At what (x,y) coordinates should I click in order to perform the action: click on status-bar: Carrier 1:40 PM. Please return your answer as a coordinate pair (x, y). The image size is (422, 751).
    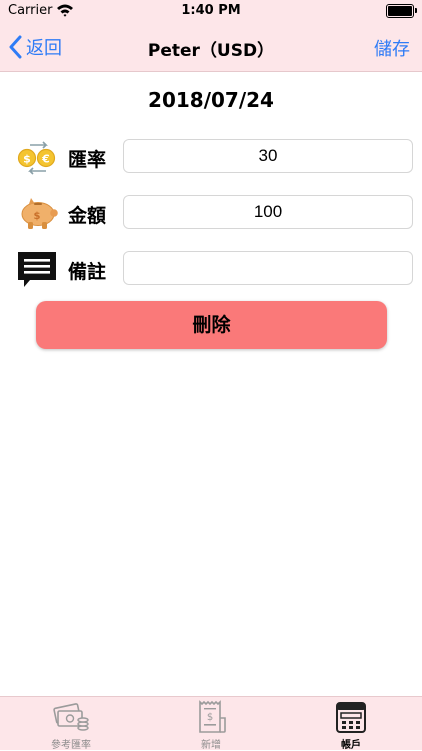
    Looking at the image, I should click on (211, 11).